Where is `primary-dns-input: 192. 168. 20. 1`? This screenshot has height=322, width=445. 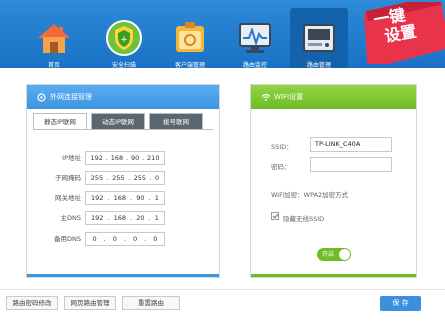
primary-dns-input: 192. 168. 20. 1 is located at coordinates (125, 218).